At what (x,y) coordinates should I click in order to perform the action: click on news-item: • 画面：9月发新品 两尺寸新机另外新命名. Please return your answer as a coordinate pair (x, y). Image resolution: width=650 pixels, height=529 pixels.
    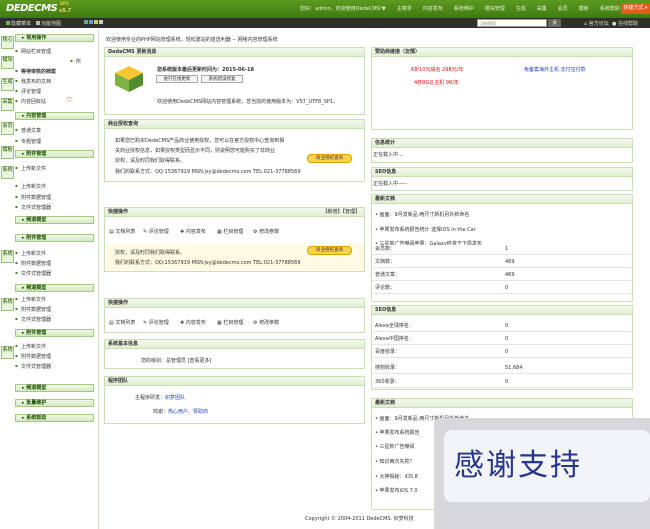
    Looking at the image, I should click on (422, 214).